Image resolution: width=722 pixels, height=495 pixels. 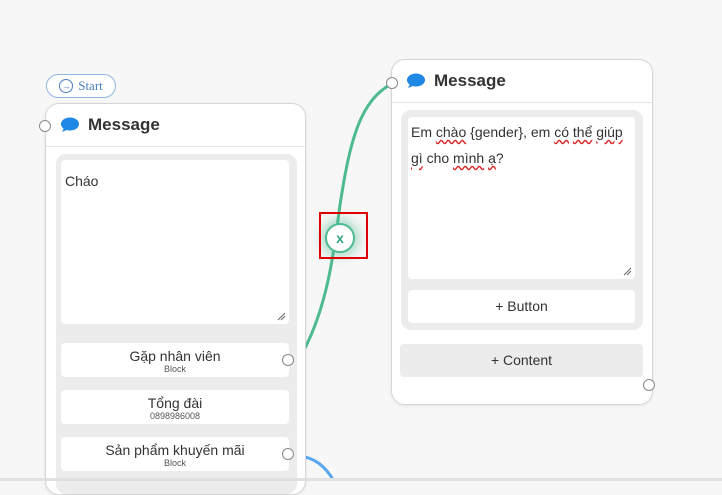 I want to click on text-segment: Em, so click(x=423, y=132).